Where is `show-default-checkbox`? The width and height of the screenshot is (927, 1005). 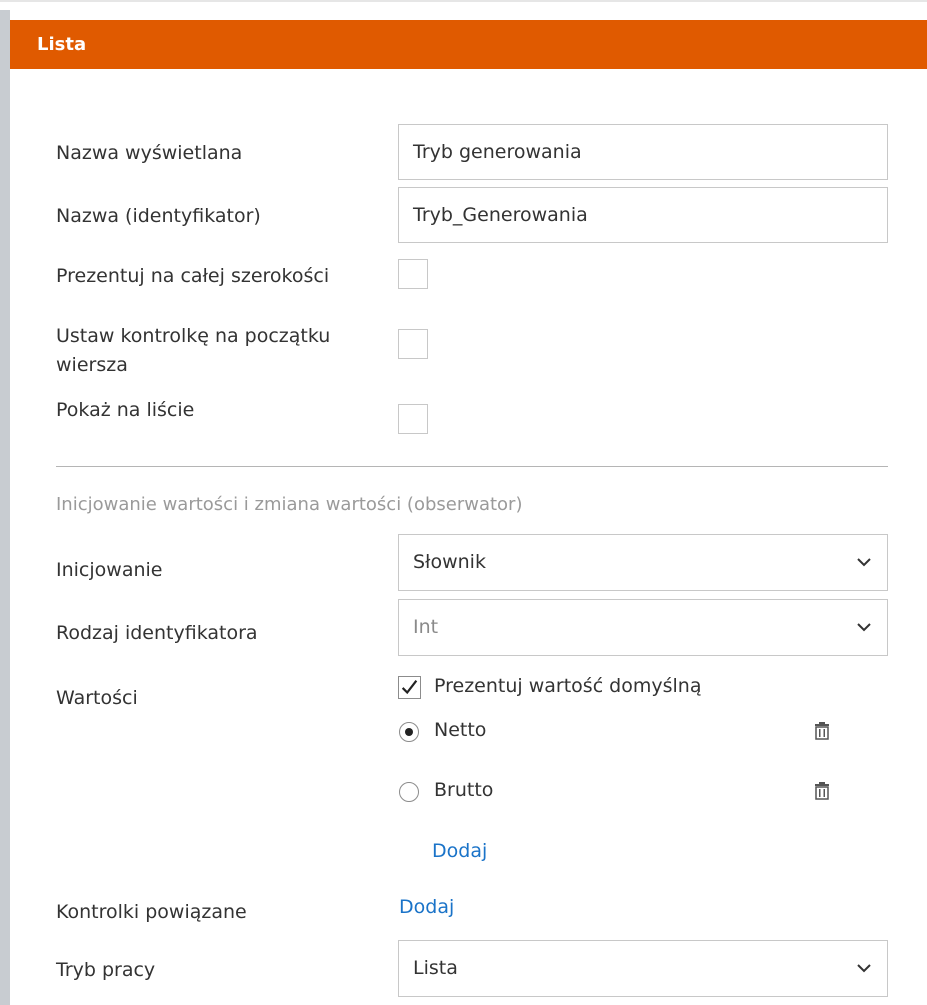
show-default-checkbox is located at coordinates (409, 687).